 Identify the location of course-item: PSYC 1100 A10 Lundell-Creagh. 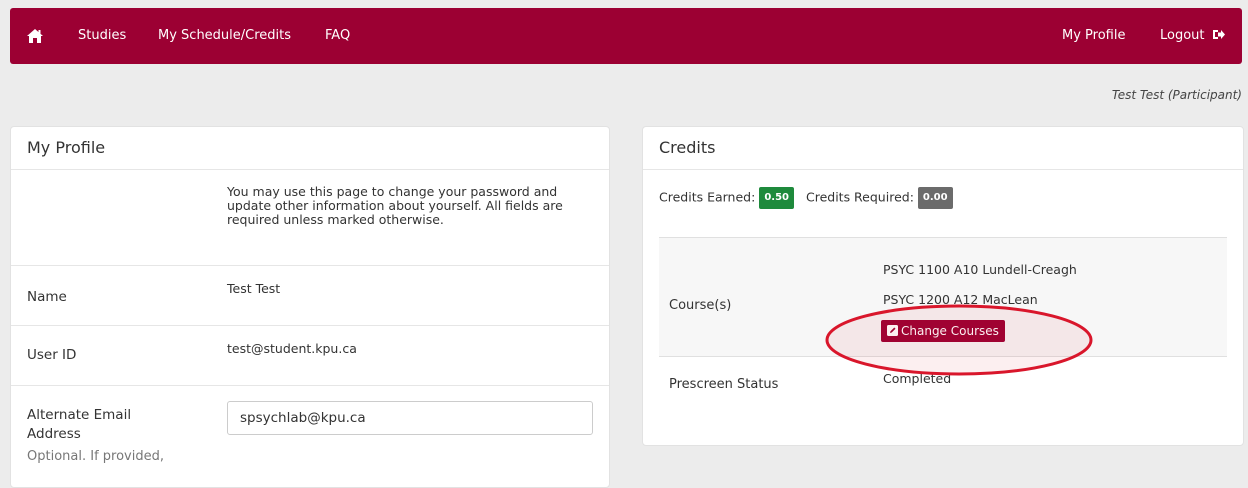
(980, 269).